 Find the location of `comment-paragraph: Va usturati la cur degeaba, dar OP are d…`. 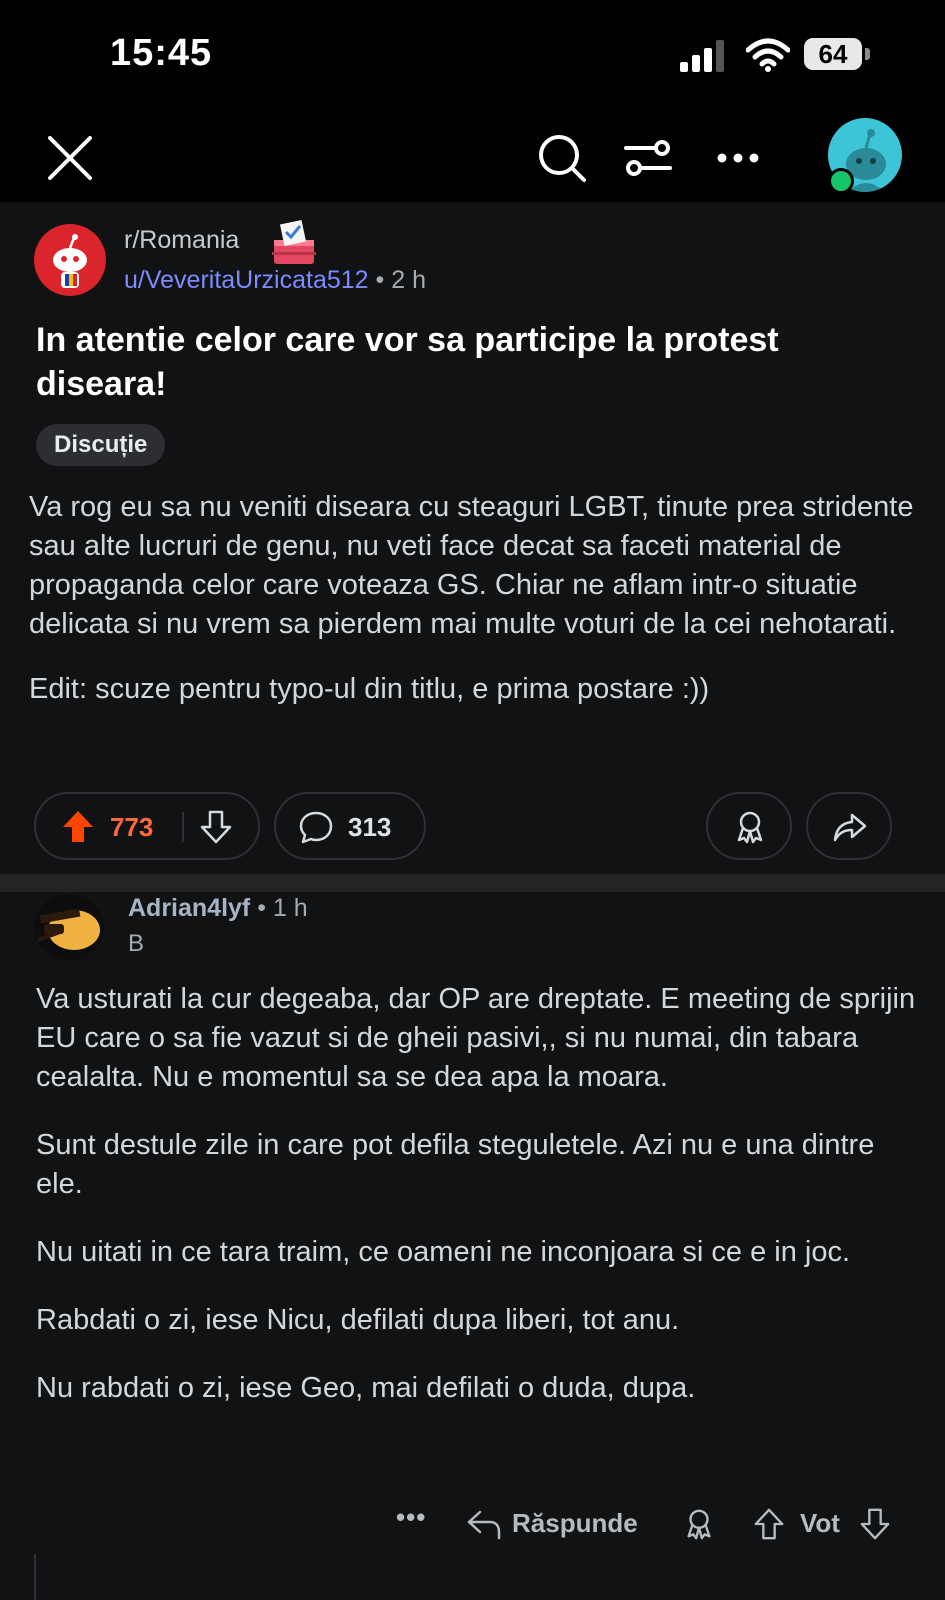

comment-paragraph: Va usturati la cur degeaba, dar OP are d… is located at coordinates (476, 1038).